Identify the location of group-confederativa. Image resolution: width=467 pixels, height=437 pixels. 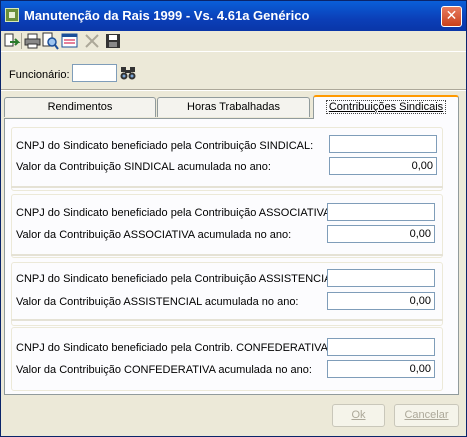
(227, 359).